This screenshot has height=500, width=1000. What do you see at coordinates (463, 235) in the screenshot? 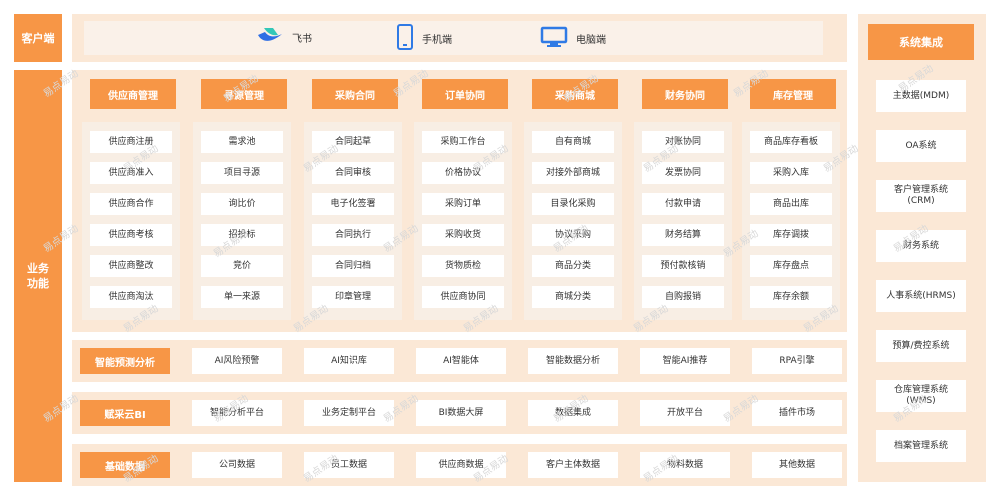
I see `module-item: 采购收货` at bounding box center [463, 235].